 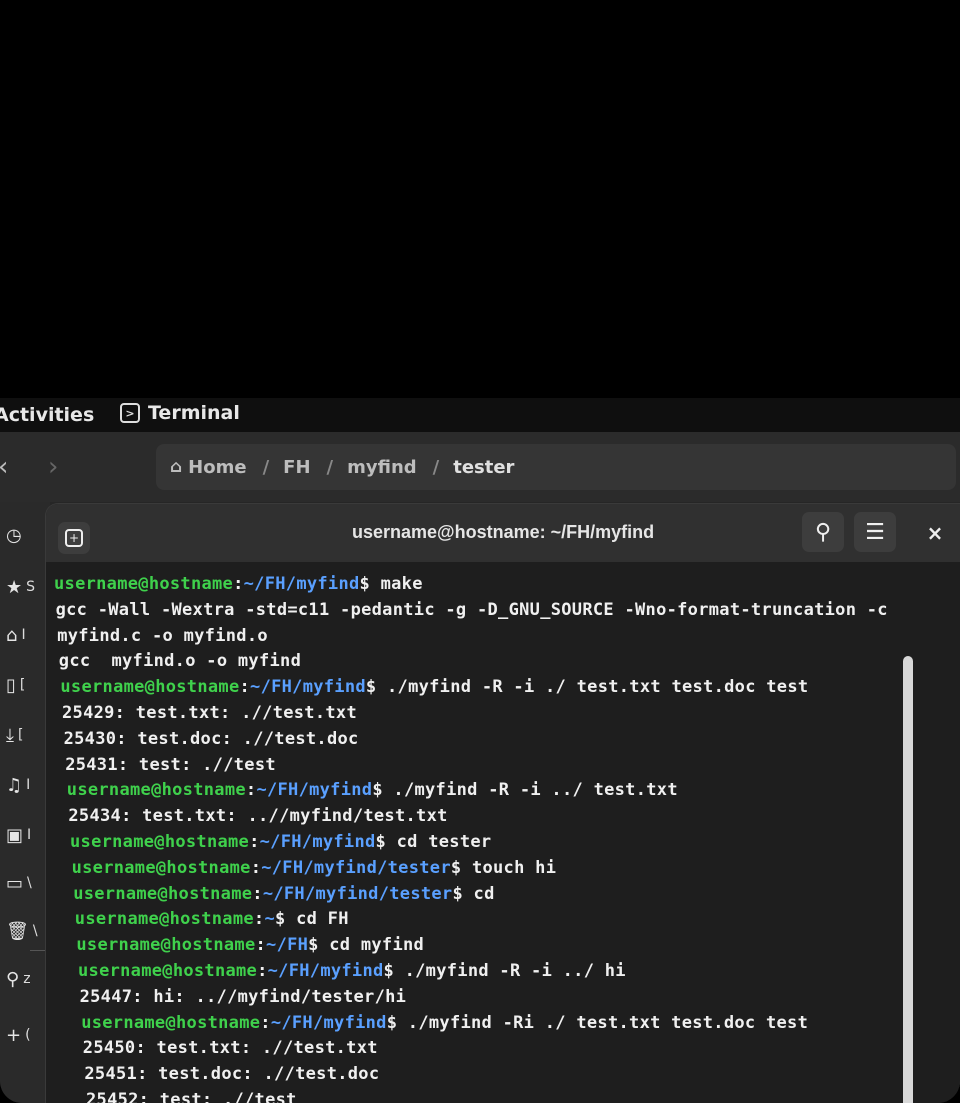 I want to click on picture-icon: ▣, so click(x=15, y=835).